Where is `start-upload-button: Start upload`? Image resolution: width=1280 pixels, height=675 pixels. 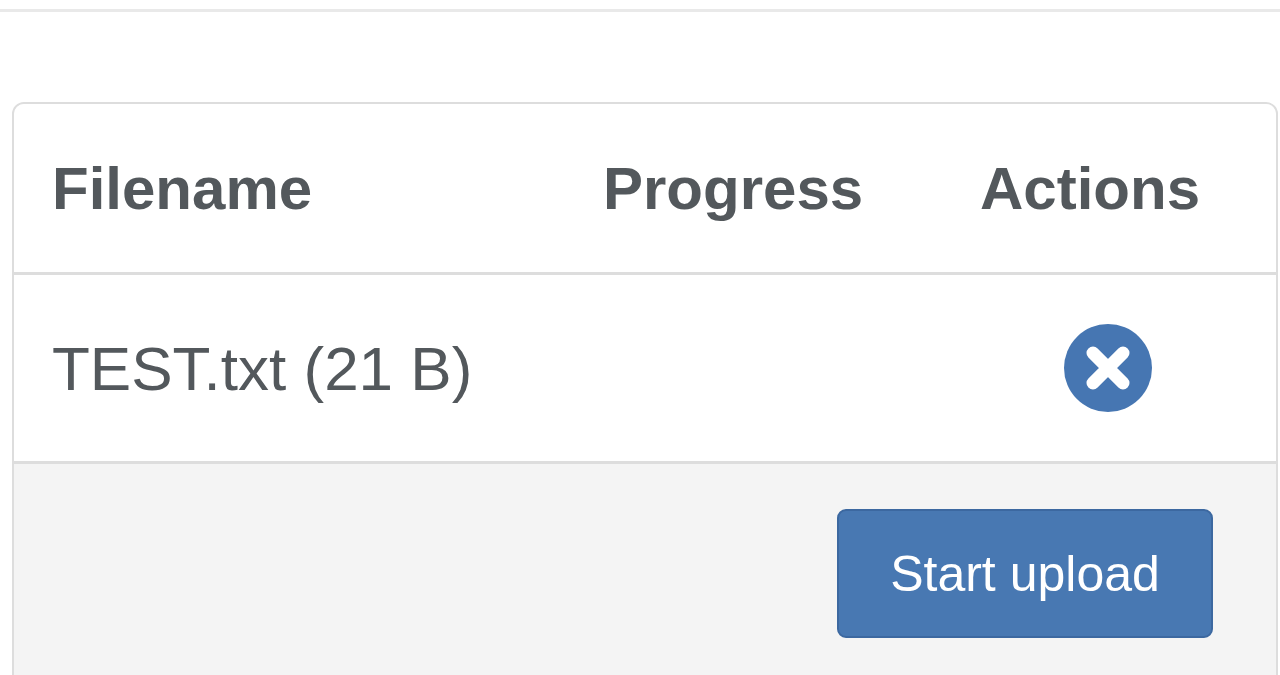 start-upload-button: Start upload is located at coordinates (1025, 573).